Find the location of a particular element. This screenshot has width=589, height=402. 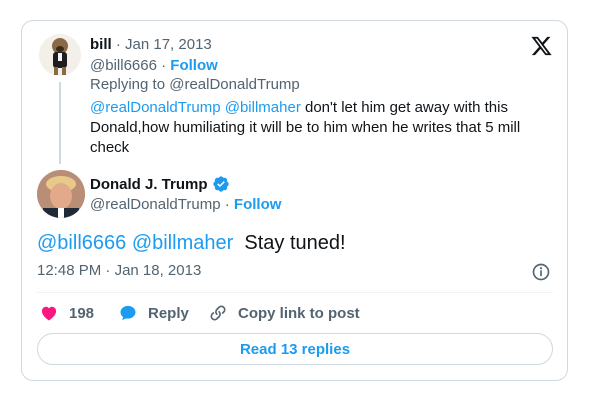

reply-bubble-icon is located at coordinates (128, 313).